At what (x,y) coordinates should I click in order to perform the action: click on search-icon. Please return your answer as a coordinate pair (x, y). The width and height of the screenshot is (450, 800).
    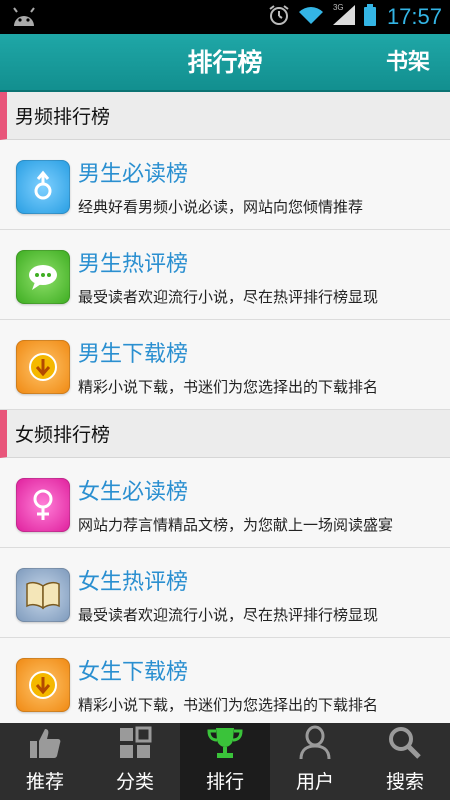
    Looking at the image, I should click on (405, 743).